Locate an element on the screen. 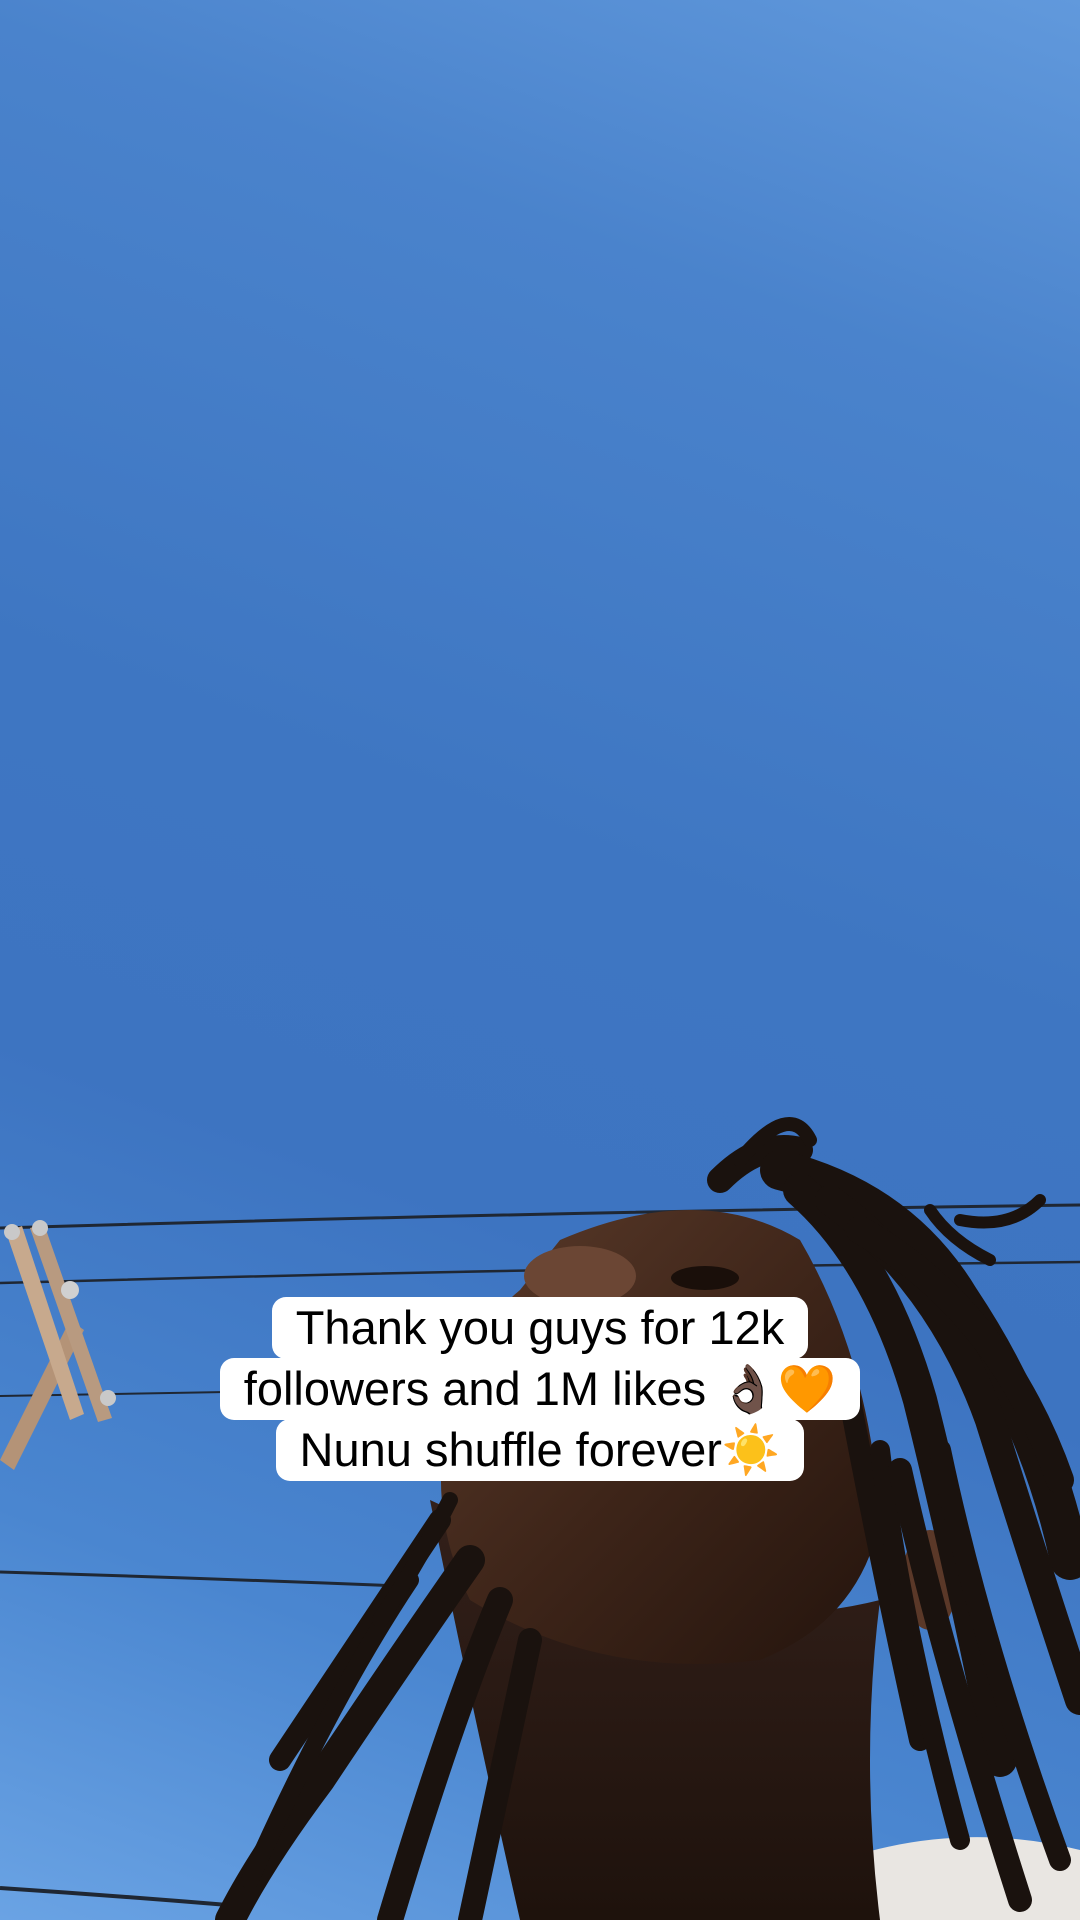 This screenshot has width=1080, height=1920. caption-line-2: followers and 1M likes 👌🏿🧡 is located at coordinates (540, 1389).